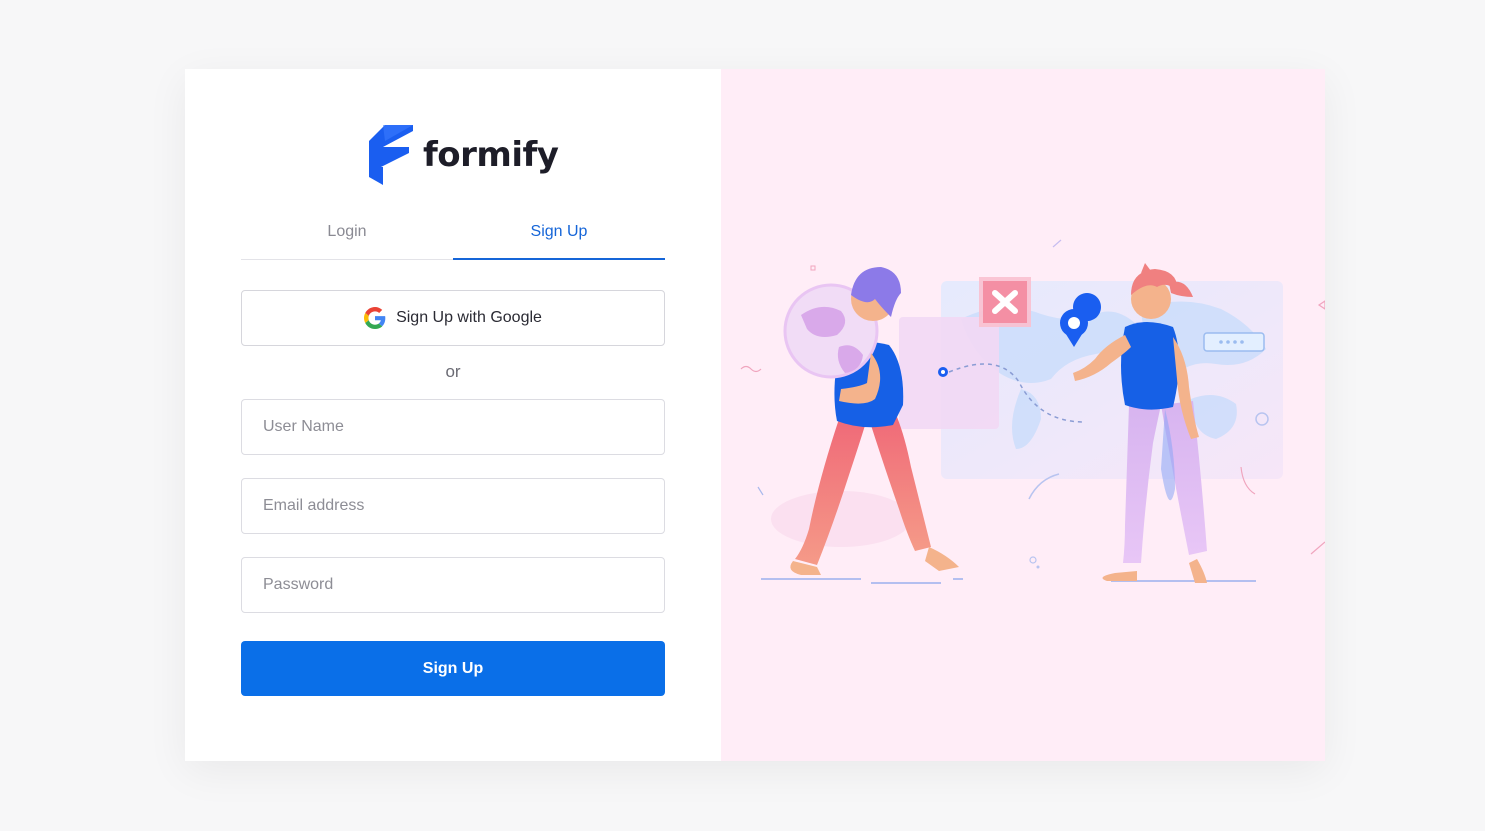  I want to click on tab-sign-up: Sign Up, so click(559, 237).